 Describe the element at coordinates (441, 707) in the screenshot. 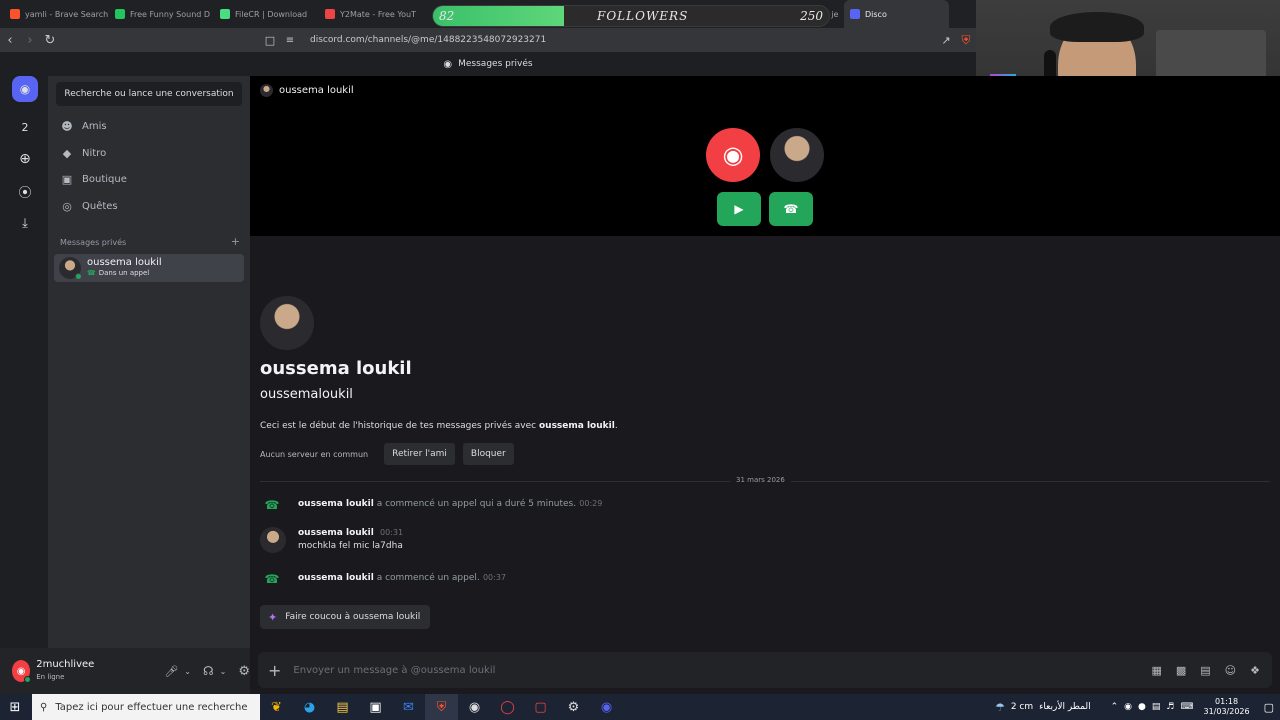

I see `brave-taskbar-icon: ⛨` at that location.